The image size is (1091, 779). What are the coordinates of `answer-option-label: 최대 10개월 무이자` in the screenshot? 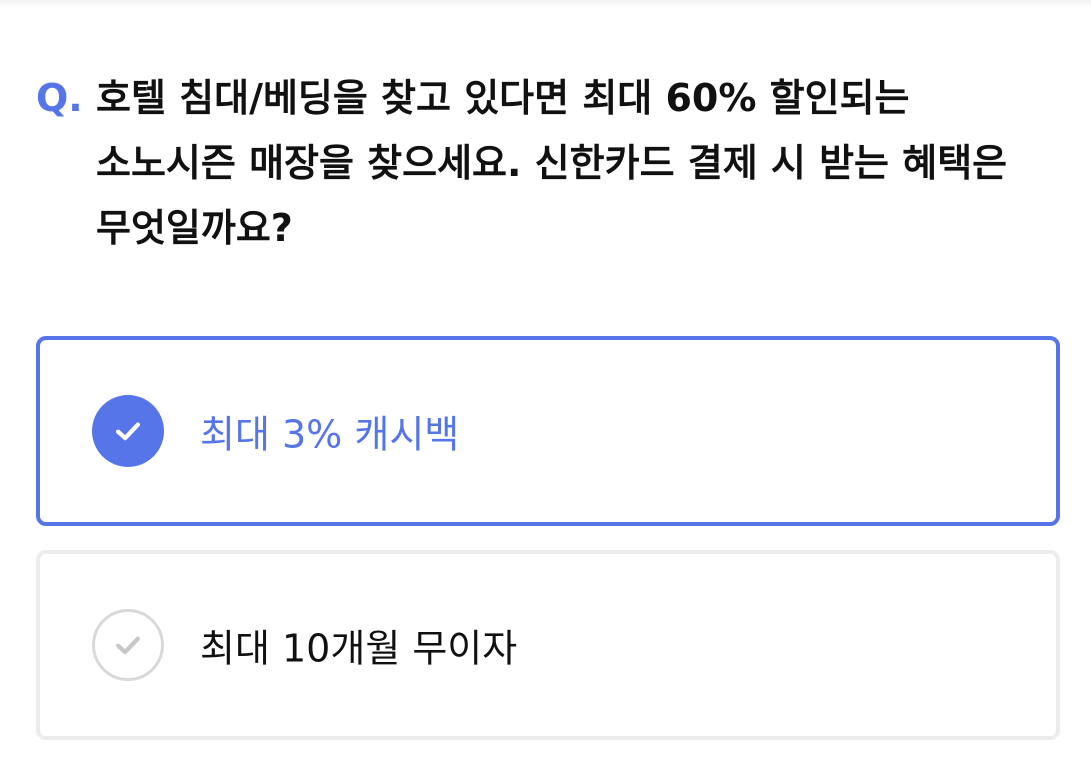 It's located at (359, 648).